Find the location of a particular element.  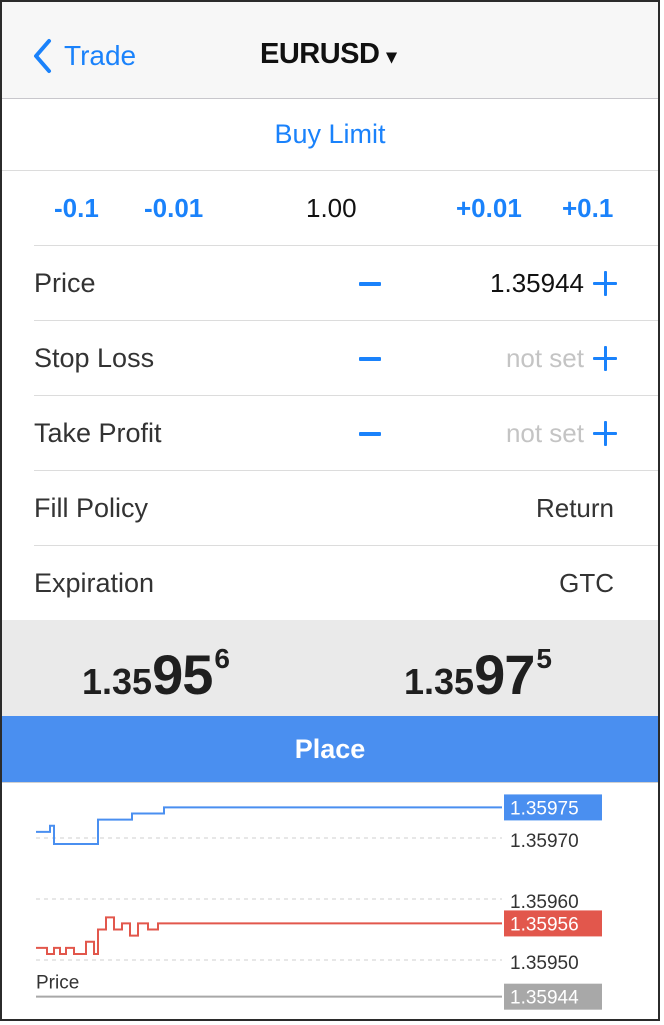

price-line-label: Price is located at coordinates (57, 983).